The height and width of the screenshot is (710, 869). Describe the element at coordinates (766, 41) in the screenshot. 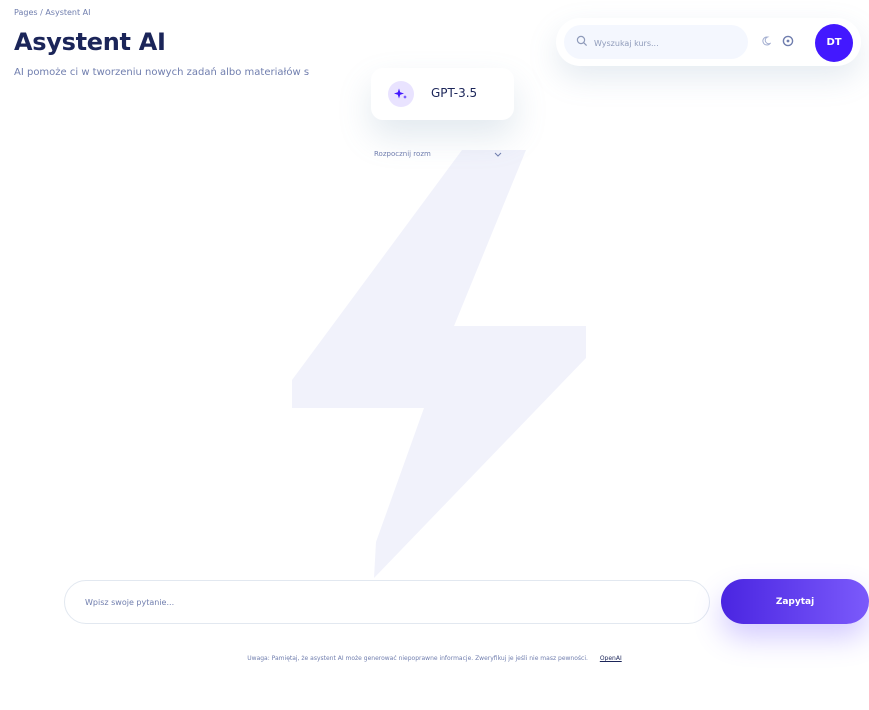

I see `moon-icon` at that location.